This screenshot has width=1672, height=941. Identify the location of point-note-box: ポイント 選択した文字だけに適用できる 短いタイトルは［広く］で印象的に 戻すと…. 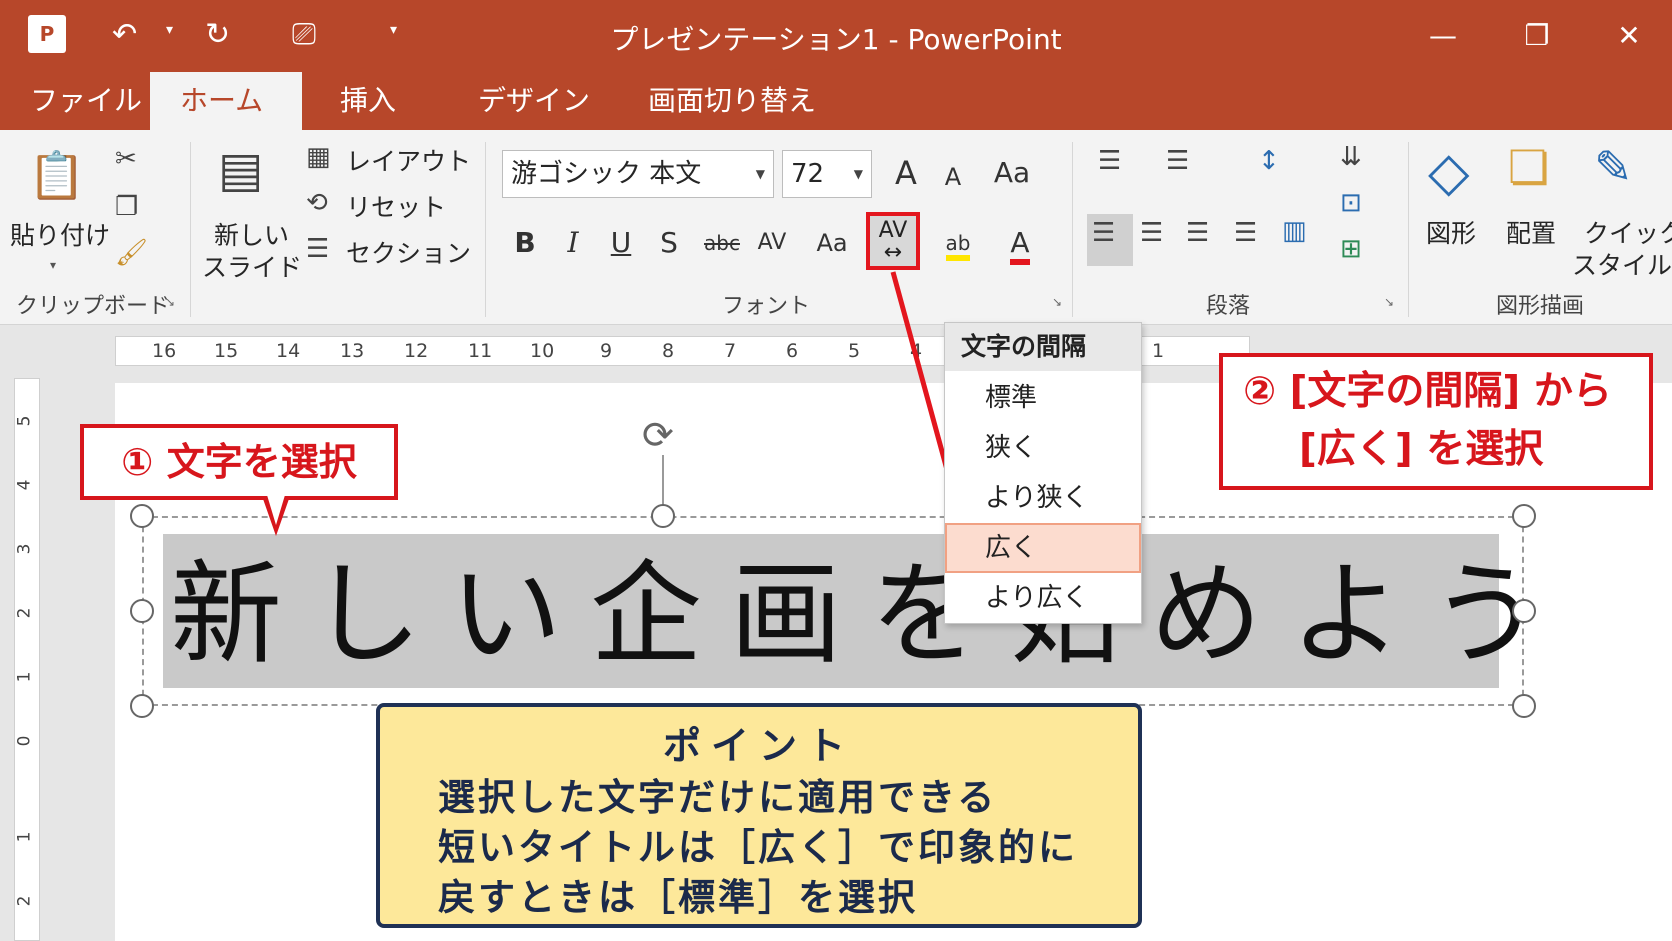
(759, 815).